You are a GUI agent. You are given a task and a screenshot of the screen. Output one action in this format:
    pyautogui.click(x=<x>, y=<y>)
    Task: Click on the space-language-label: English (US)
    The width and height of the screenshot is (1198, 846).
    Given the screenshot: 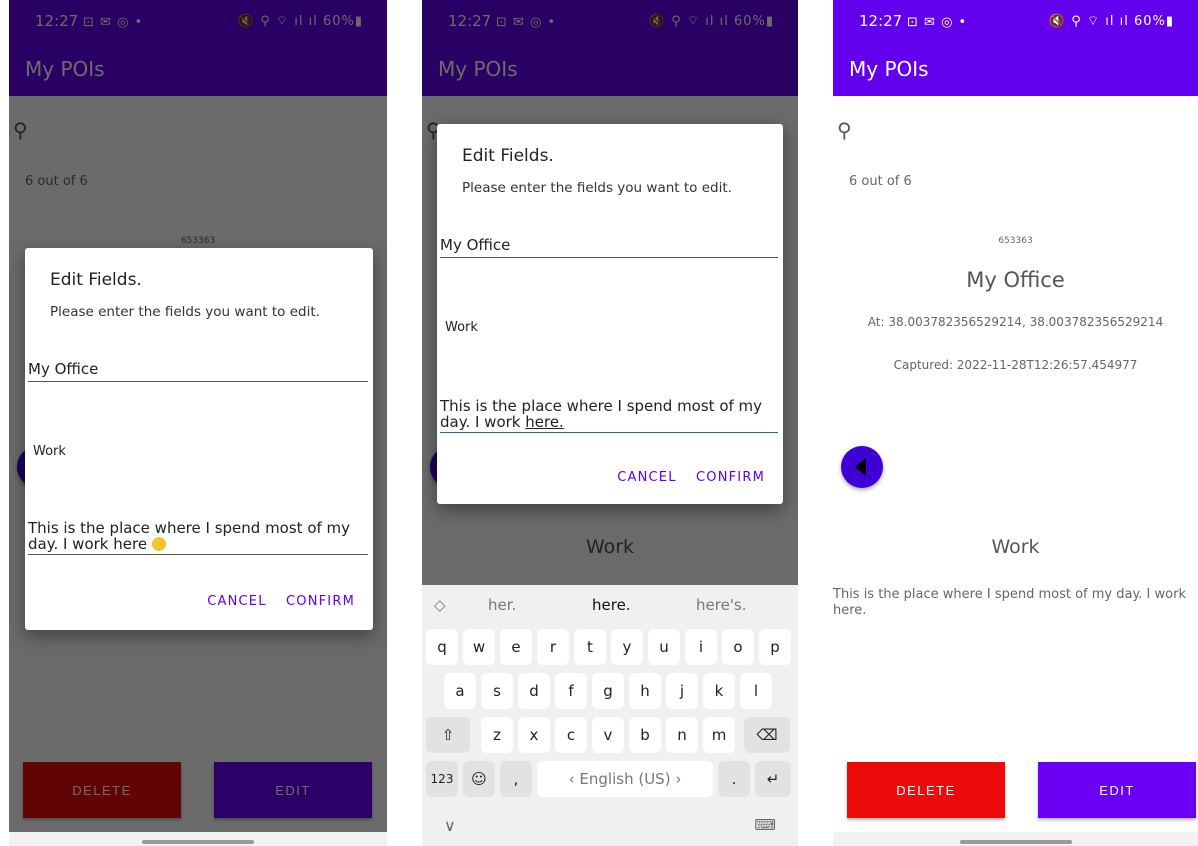 What is the action you would take?
    pyautogui.click(x=625, y=779)
    